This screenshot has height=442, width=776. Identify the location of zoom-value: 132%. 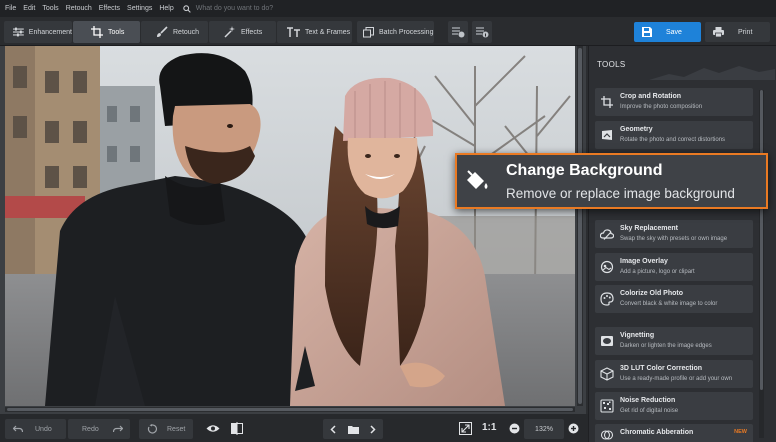
(544, 429).